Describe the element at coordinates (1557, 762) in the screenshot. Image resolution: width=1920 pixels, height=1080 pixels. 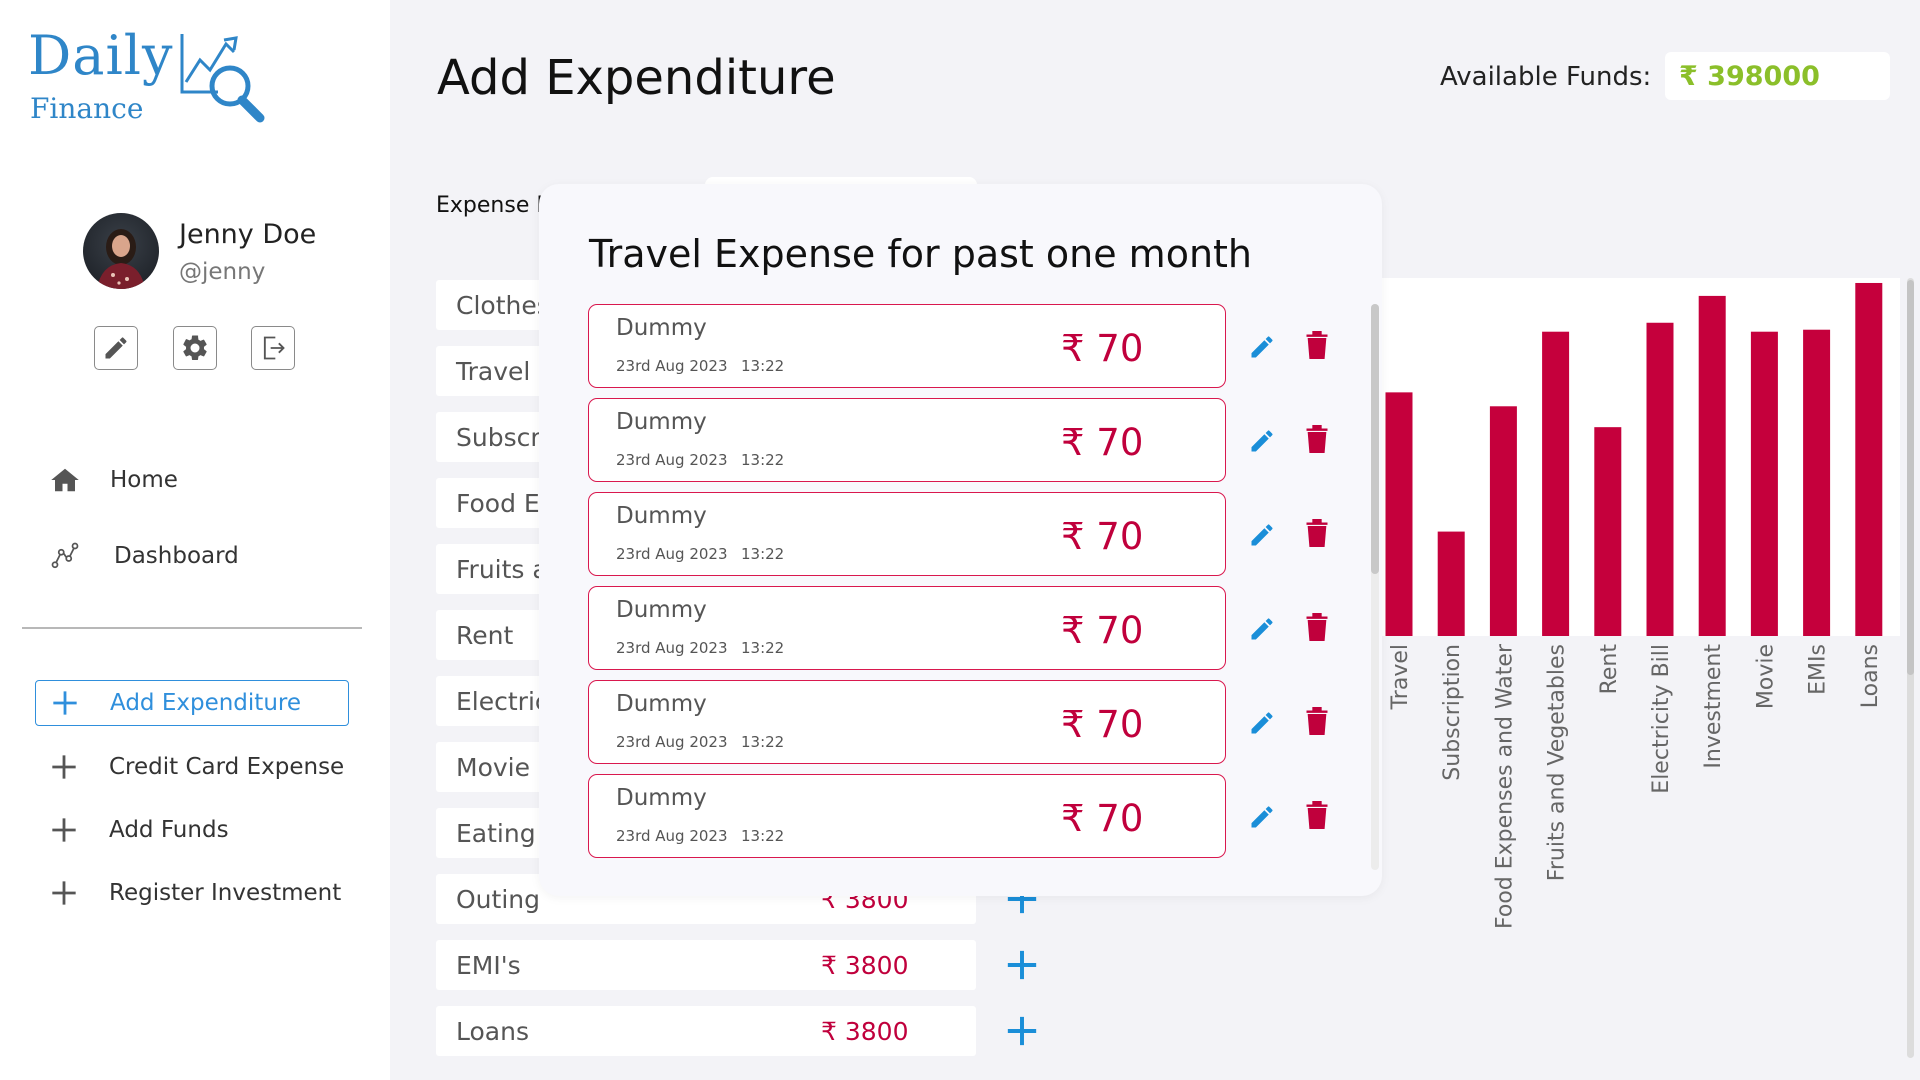
I see `chart-tick-label: Fruits and Vegetables` at that location.